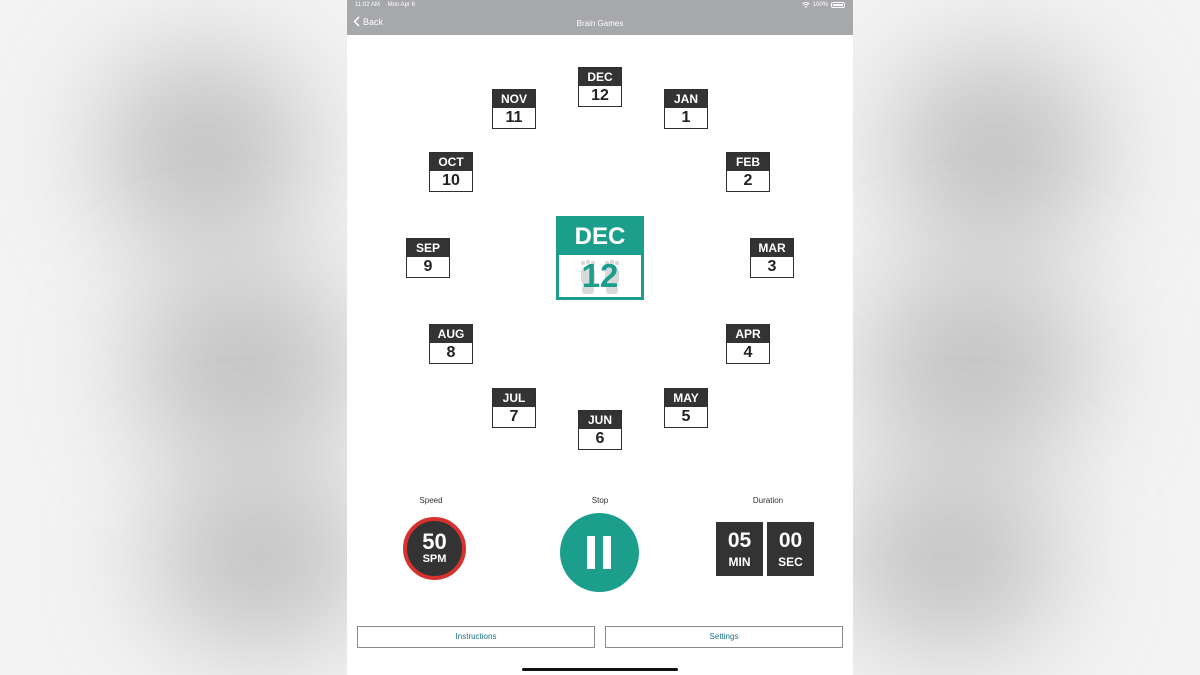  I want to click on home-indicator, so click(600, 669).